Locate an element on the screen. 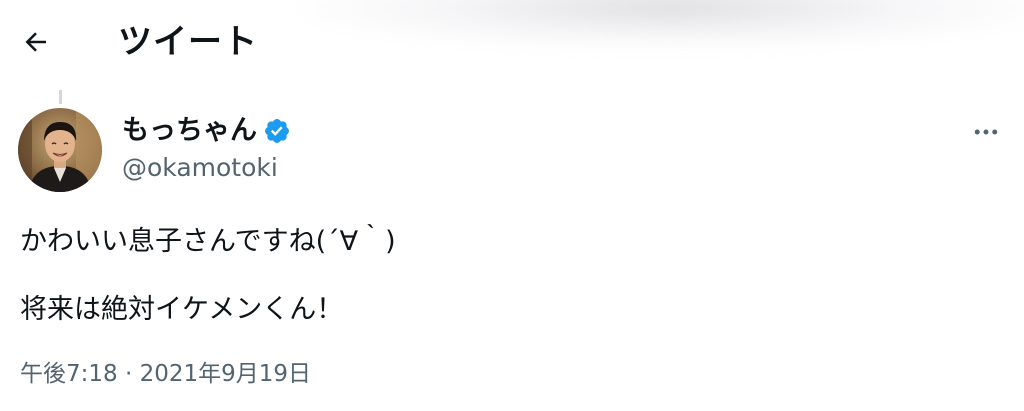 The width and height of the screenshot is (1024, 411). thread-connector is located at coordinates (60, 97).